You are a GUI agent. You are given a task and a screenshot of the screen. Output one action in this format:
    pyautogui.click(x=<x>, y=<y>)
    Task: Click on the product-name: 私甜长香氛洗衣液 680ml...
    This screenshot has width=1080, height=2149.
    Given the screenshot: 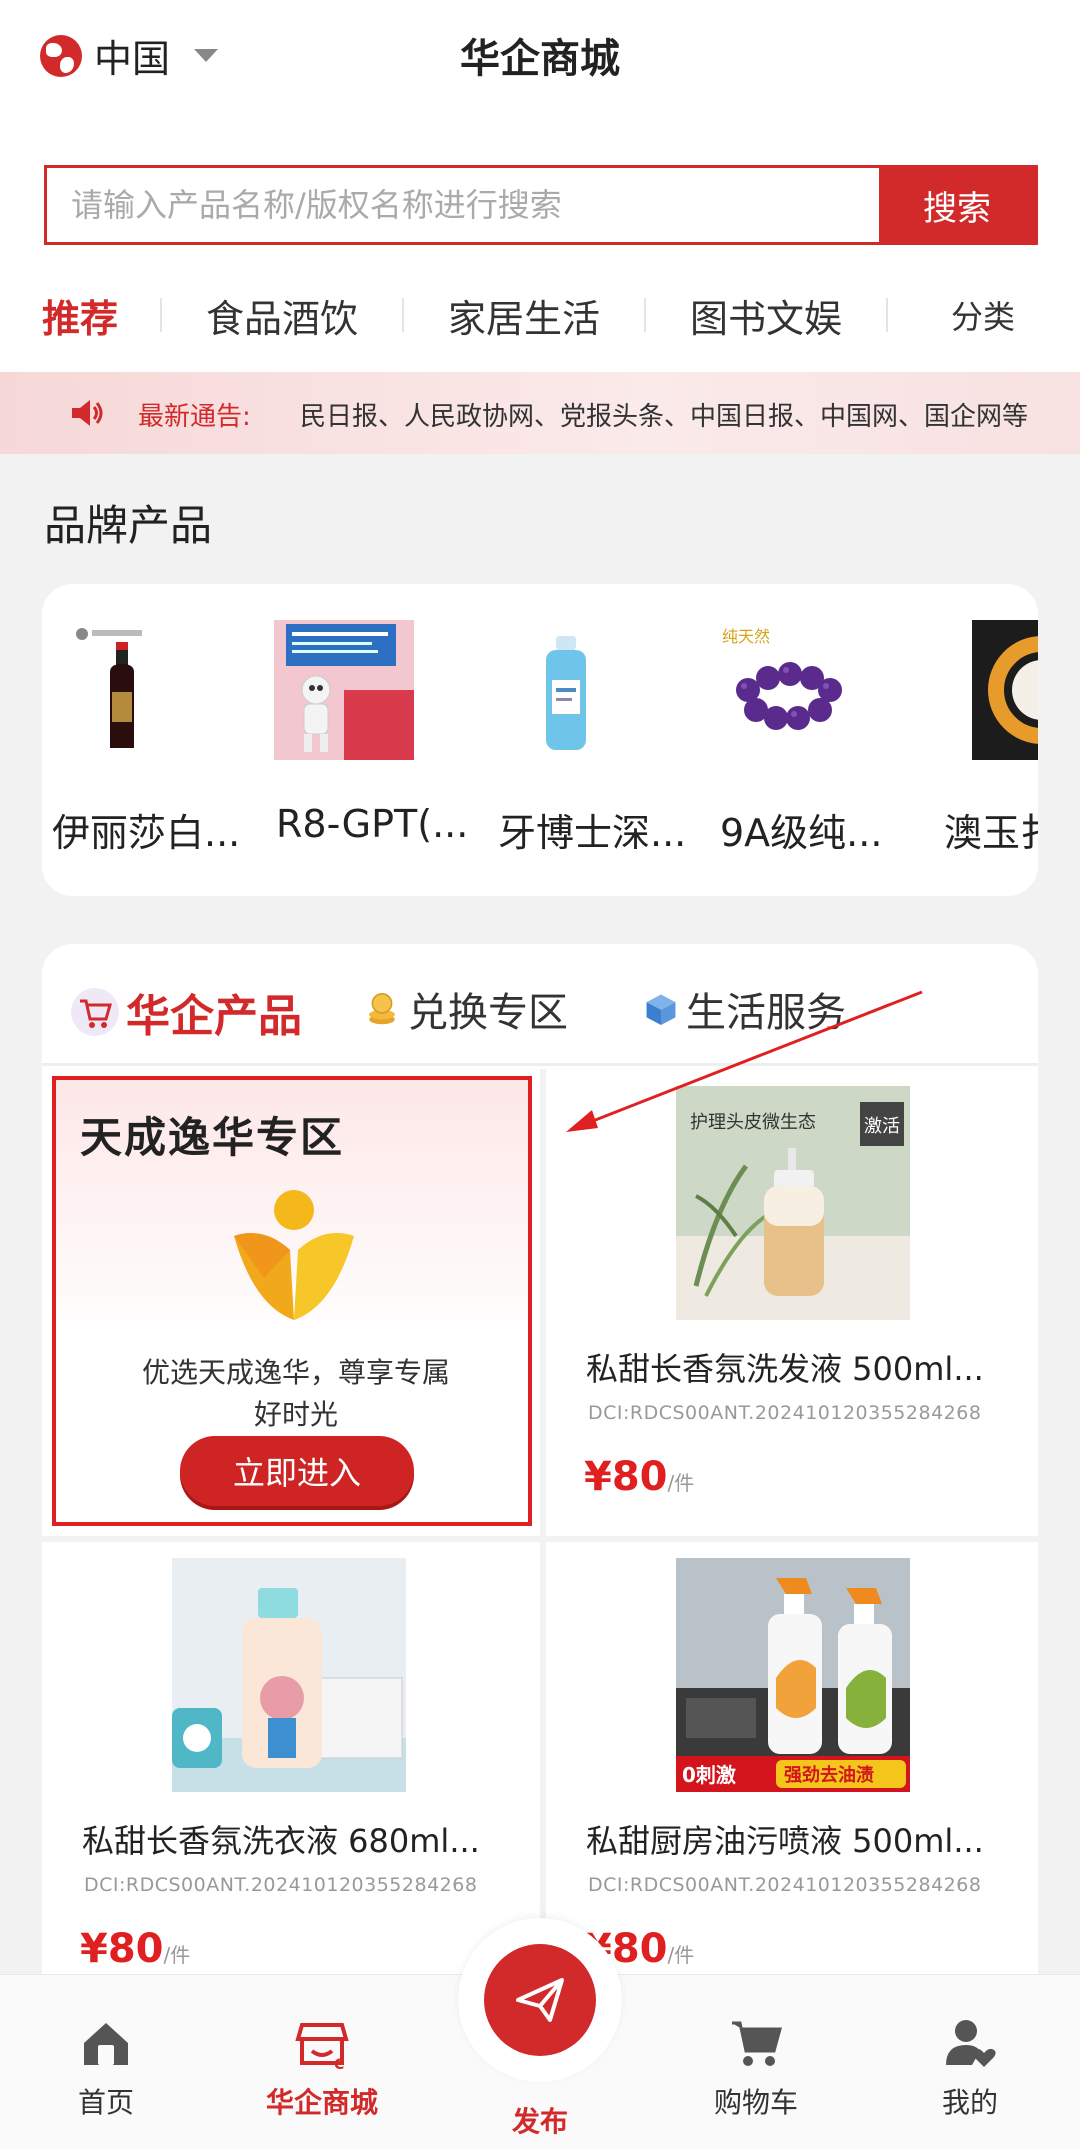 What is the action you would take?
    pyautogui.click(x=281, y=1841)
    